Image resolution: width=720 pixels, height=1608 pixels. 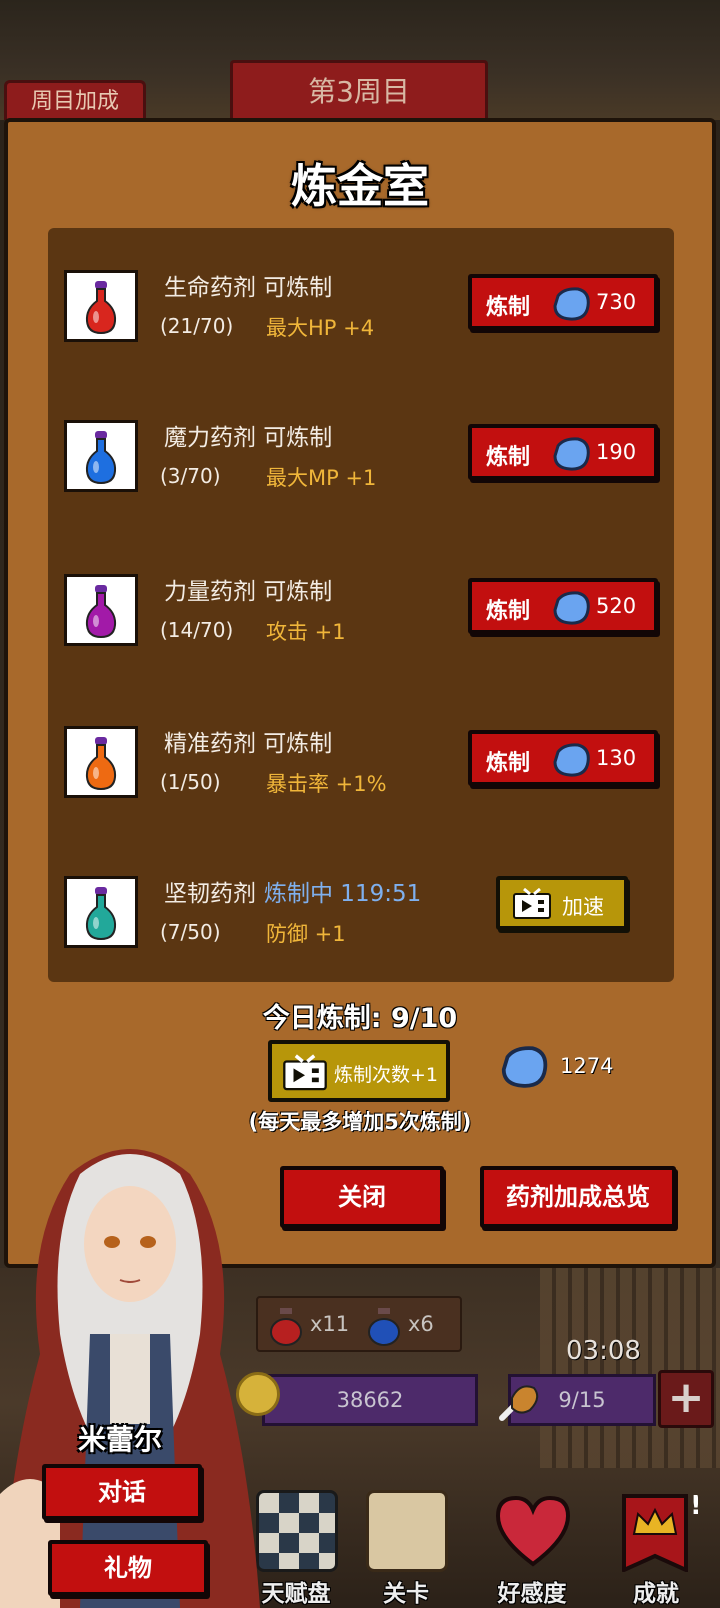 I want to click on blue-potion-count: x6, so click(x=421, y=1324).